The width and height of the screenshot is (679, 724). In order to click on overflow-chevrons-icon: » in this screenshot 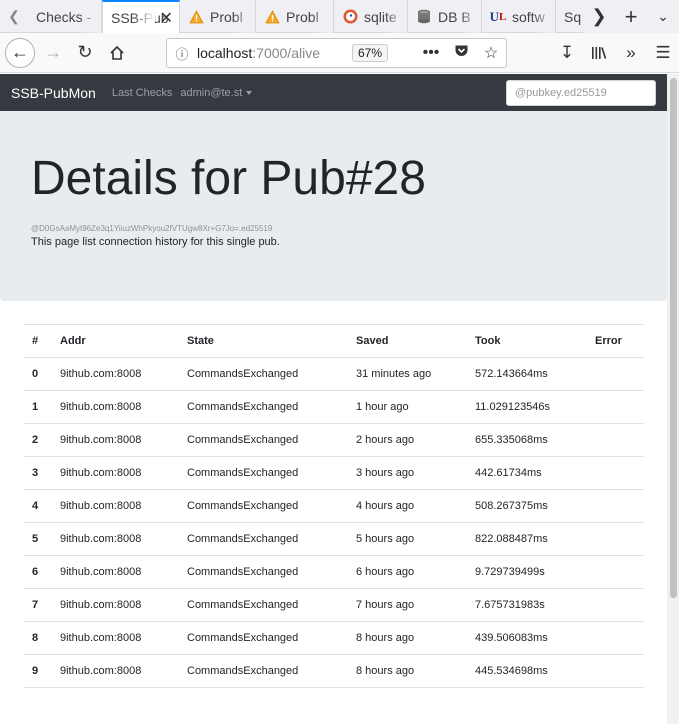, I will do `click(631, 53)`.